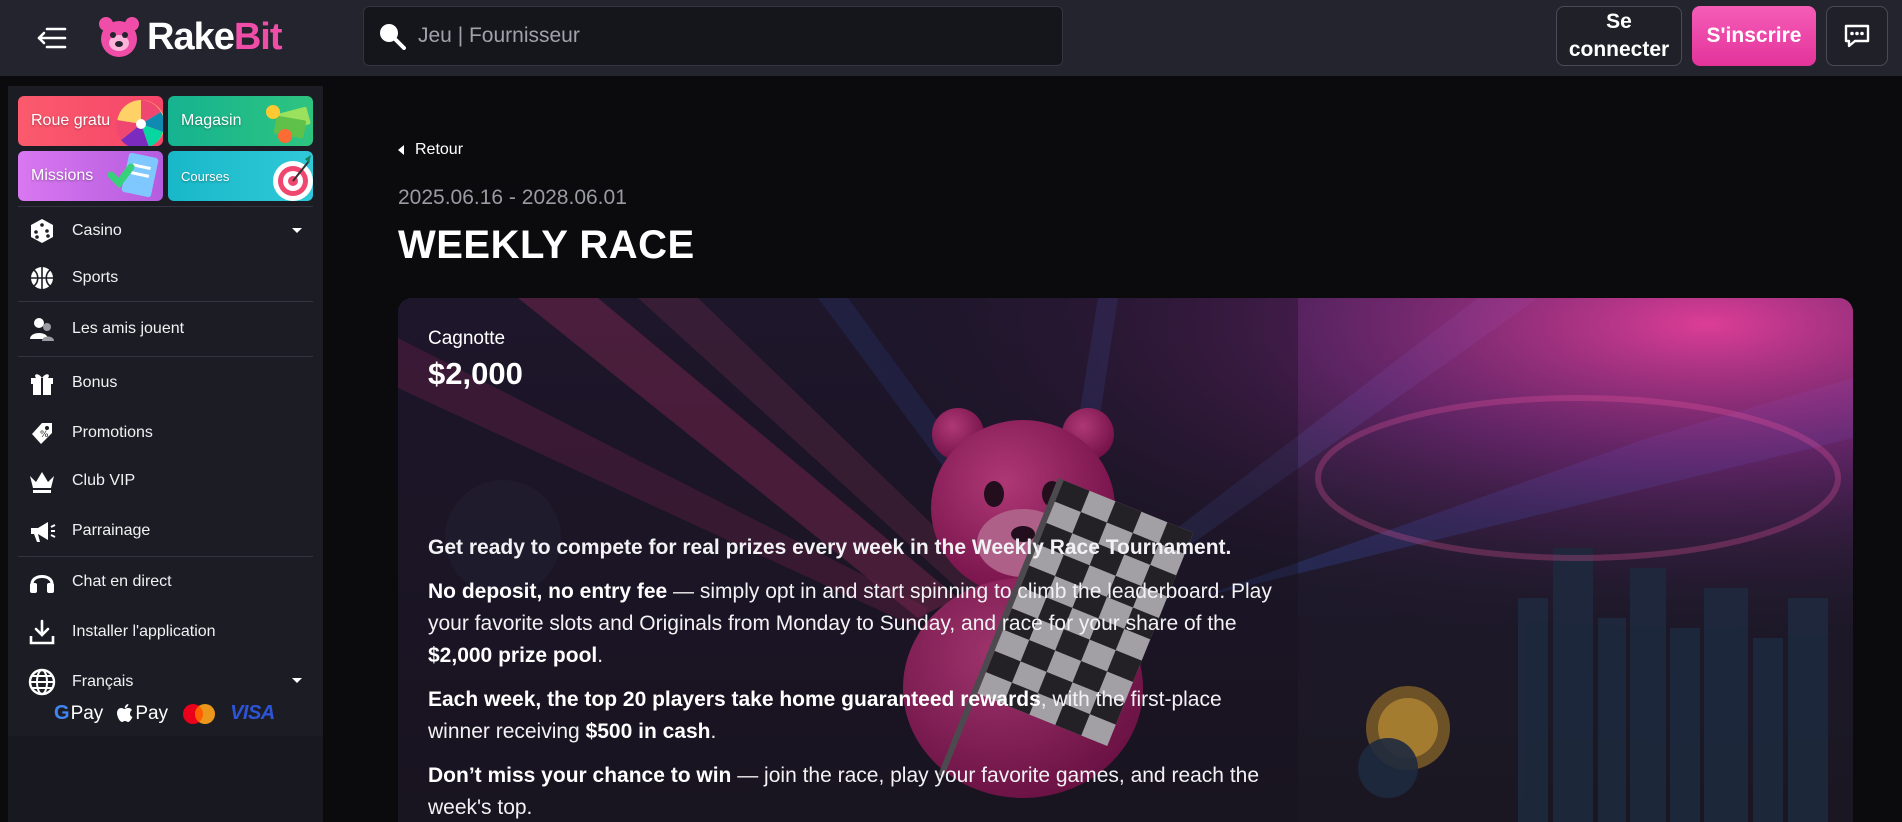  Describe the element at coordinates (119, 37) in the screenshot. I see `bear-logo-icon` at that location.